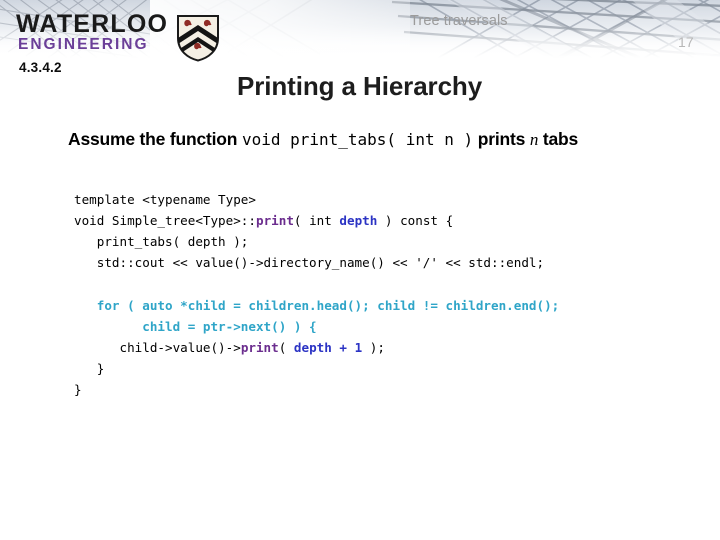 The height and width of the screenshot is (540, 720). Describe the element at coordinates (40, 67) in the screenshot. I see `section-number: 4.3.4.2` at that location.